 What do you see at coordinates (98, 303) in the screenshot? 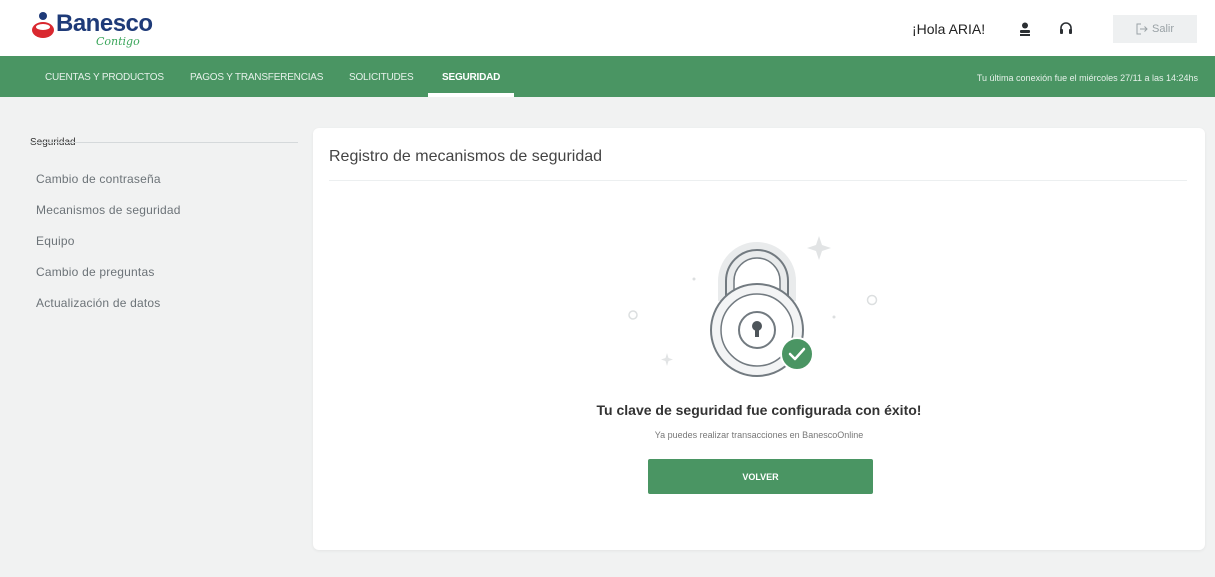
I see `sidebar-item-actualizacion-de-datos: Actualización de datos` at bounding box center [98, 303].